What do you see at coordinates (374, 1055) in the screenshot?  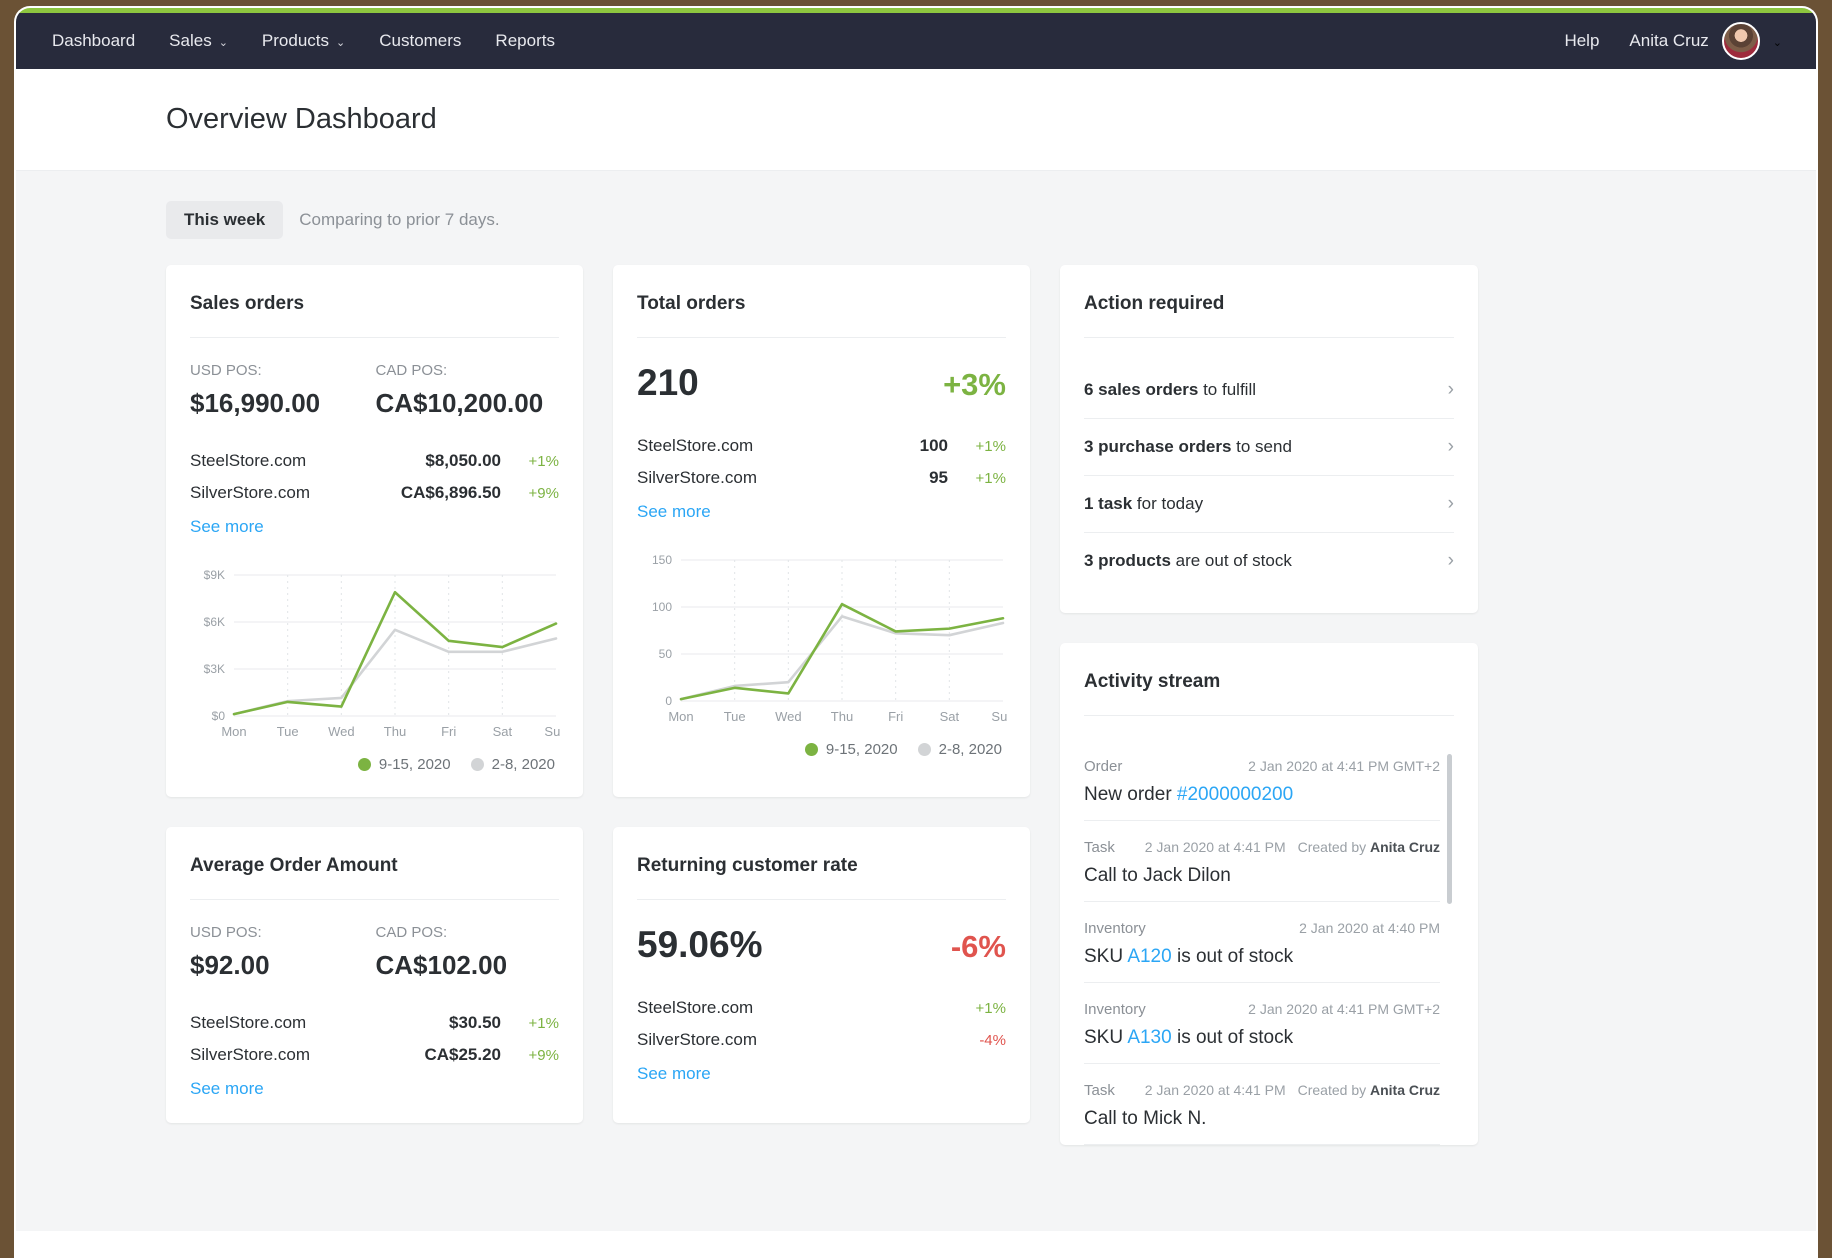 I see `store-row: SilverStore.com CA$25.20 +9%` at bounding box center [374, 1055].